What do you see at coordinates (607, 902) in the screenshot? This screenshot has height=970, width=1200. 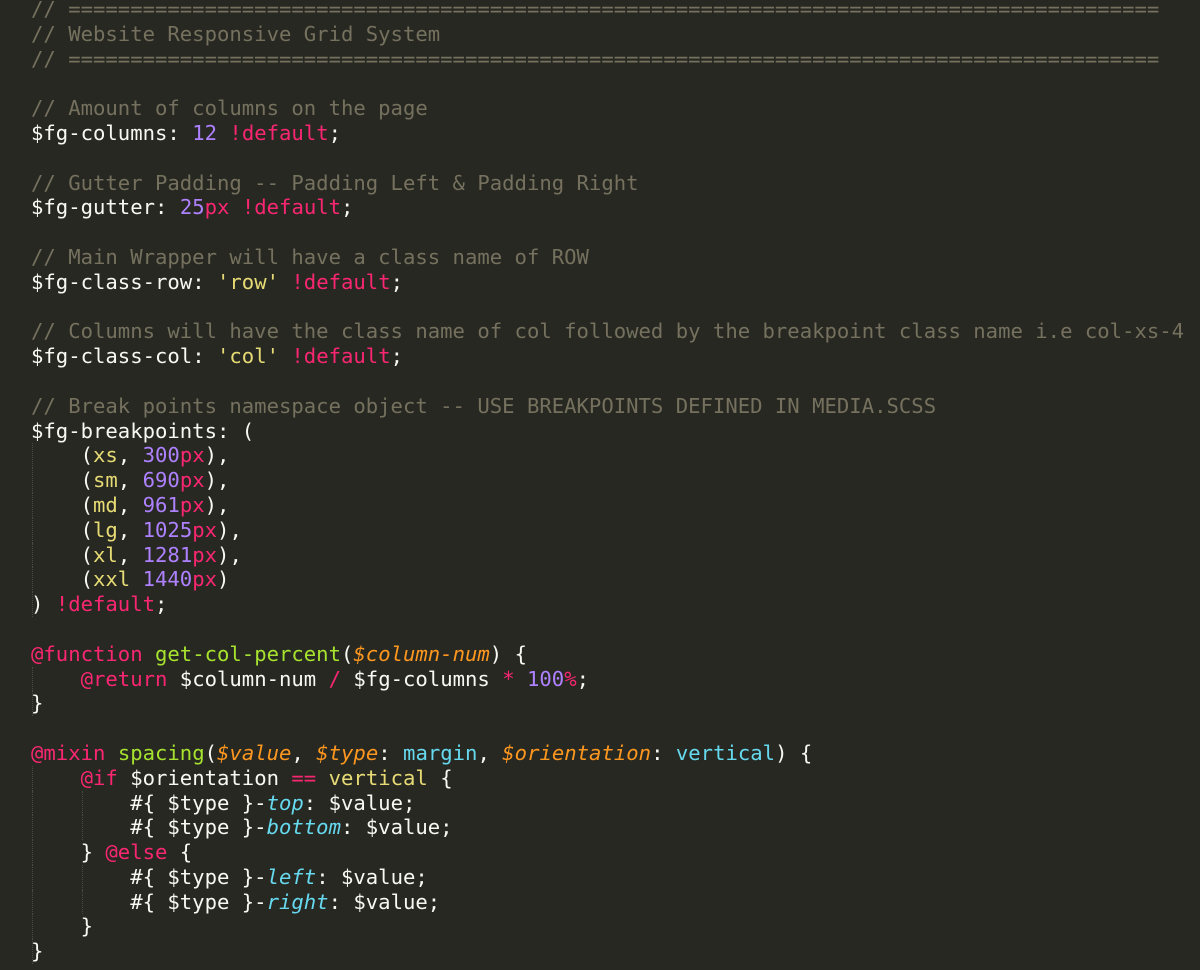 I see `code-line: #{ $type }-right: $value;` at bounding box center [607, 902].